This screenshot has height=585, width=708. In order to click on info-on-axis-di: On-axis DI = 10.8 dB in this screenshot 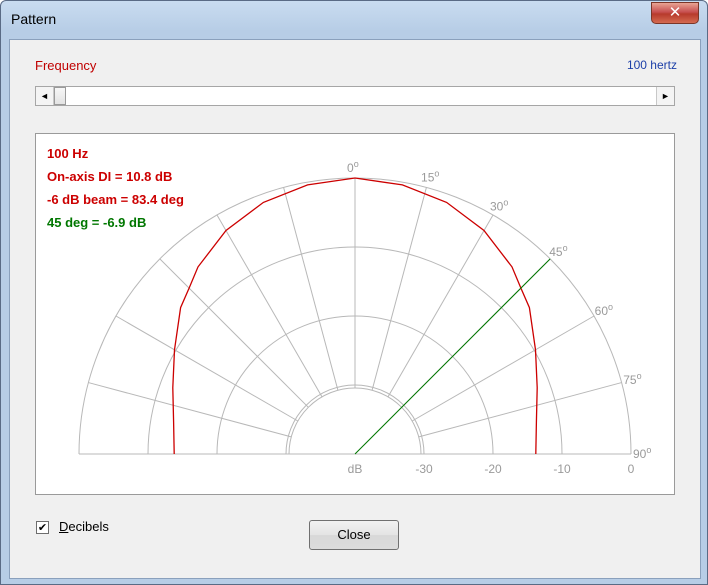, I will do `click(110, 176)`.